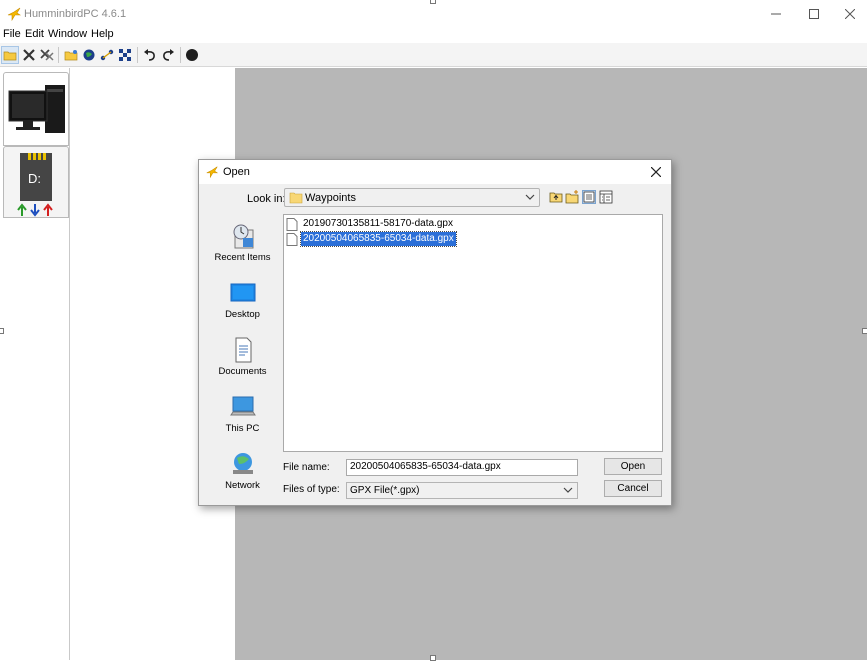 This screenshot has width=867, height=661. What do you see at coordinates (236, 172) in the screenshot?
I see `dialog-title: Open` at bounding box center [236, 172].